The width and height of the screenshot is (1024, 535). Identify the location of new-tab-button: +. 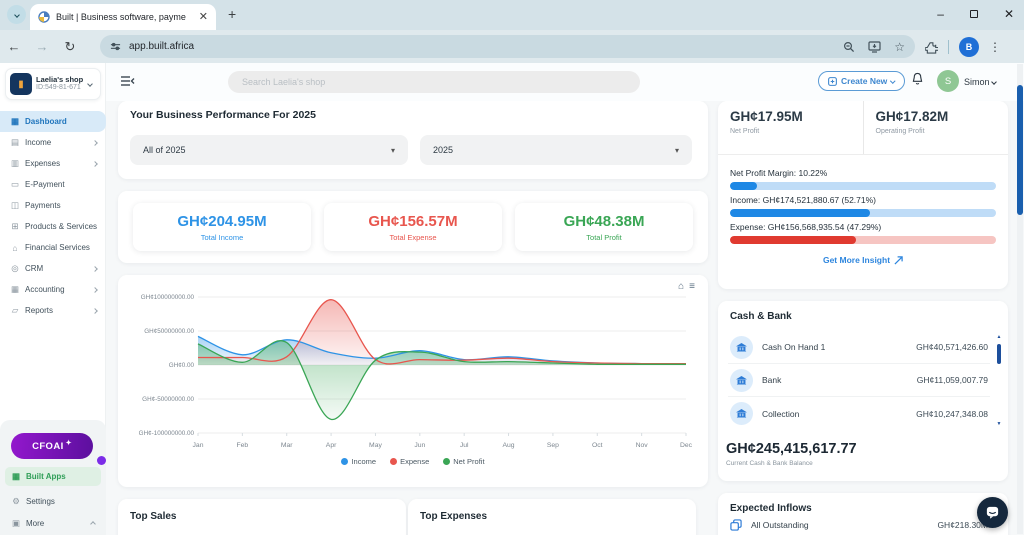
(232, 14).